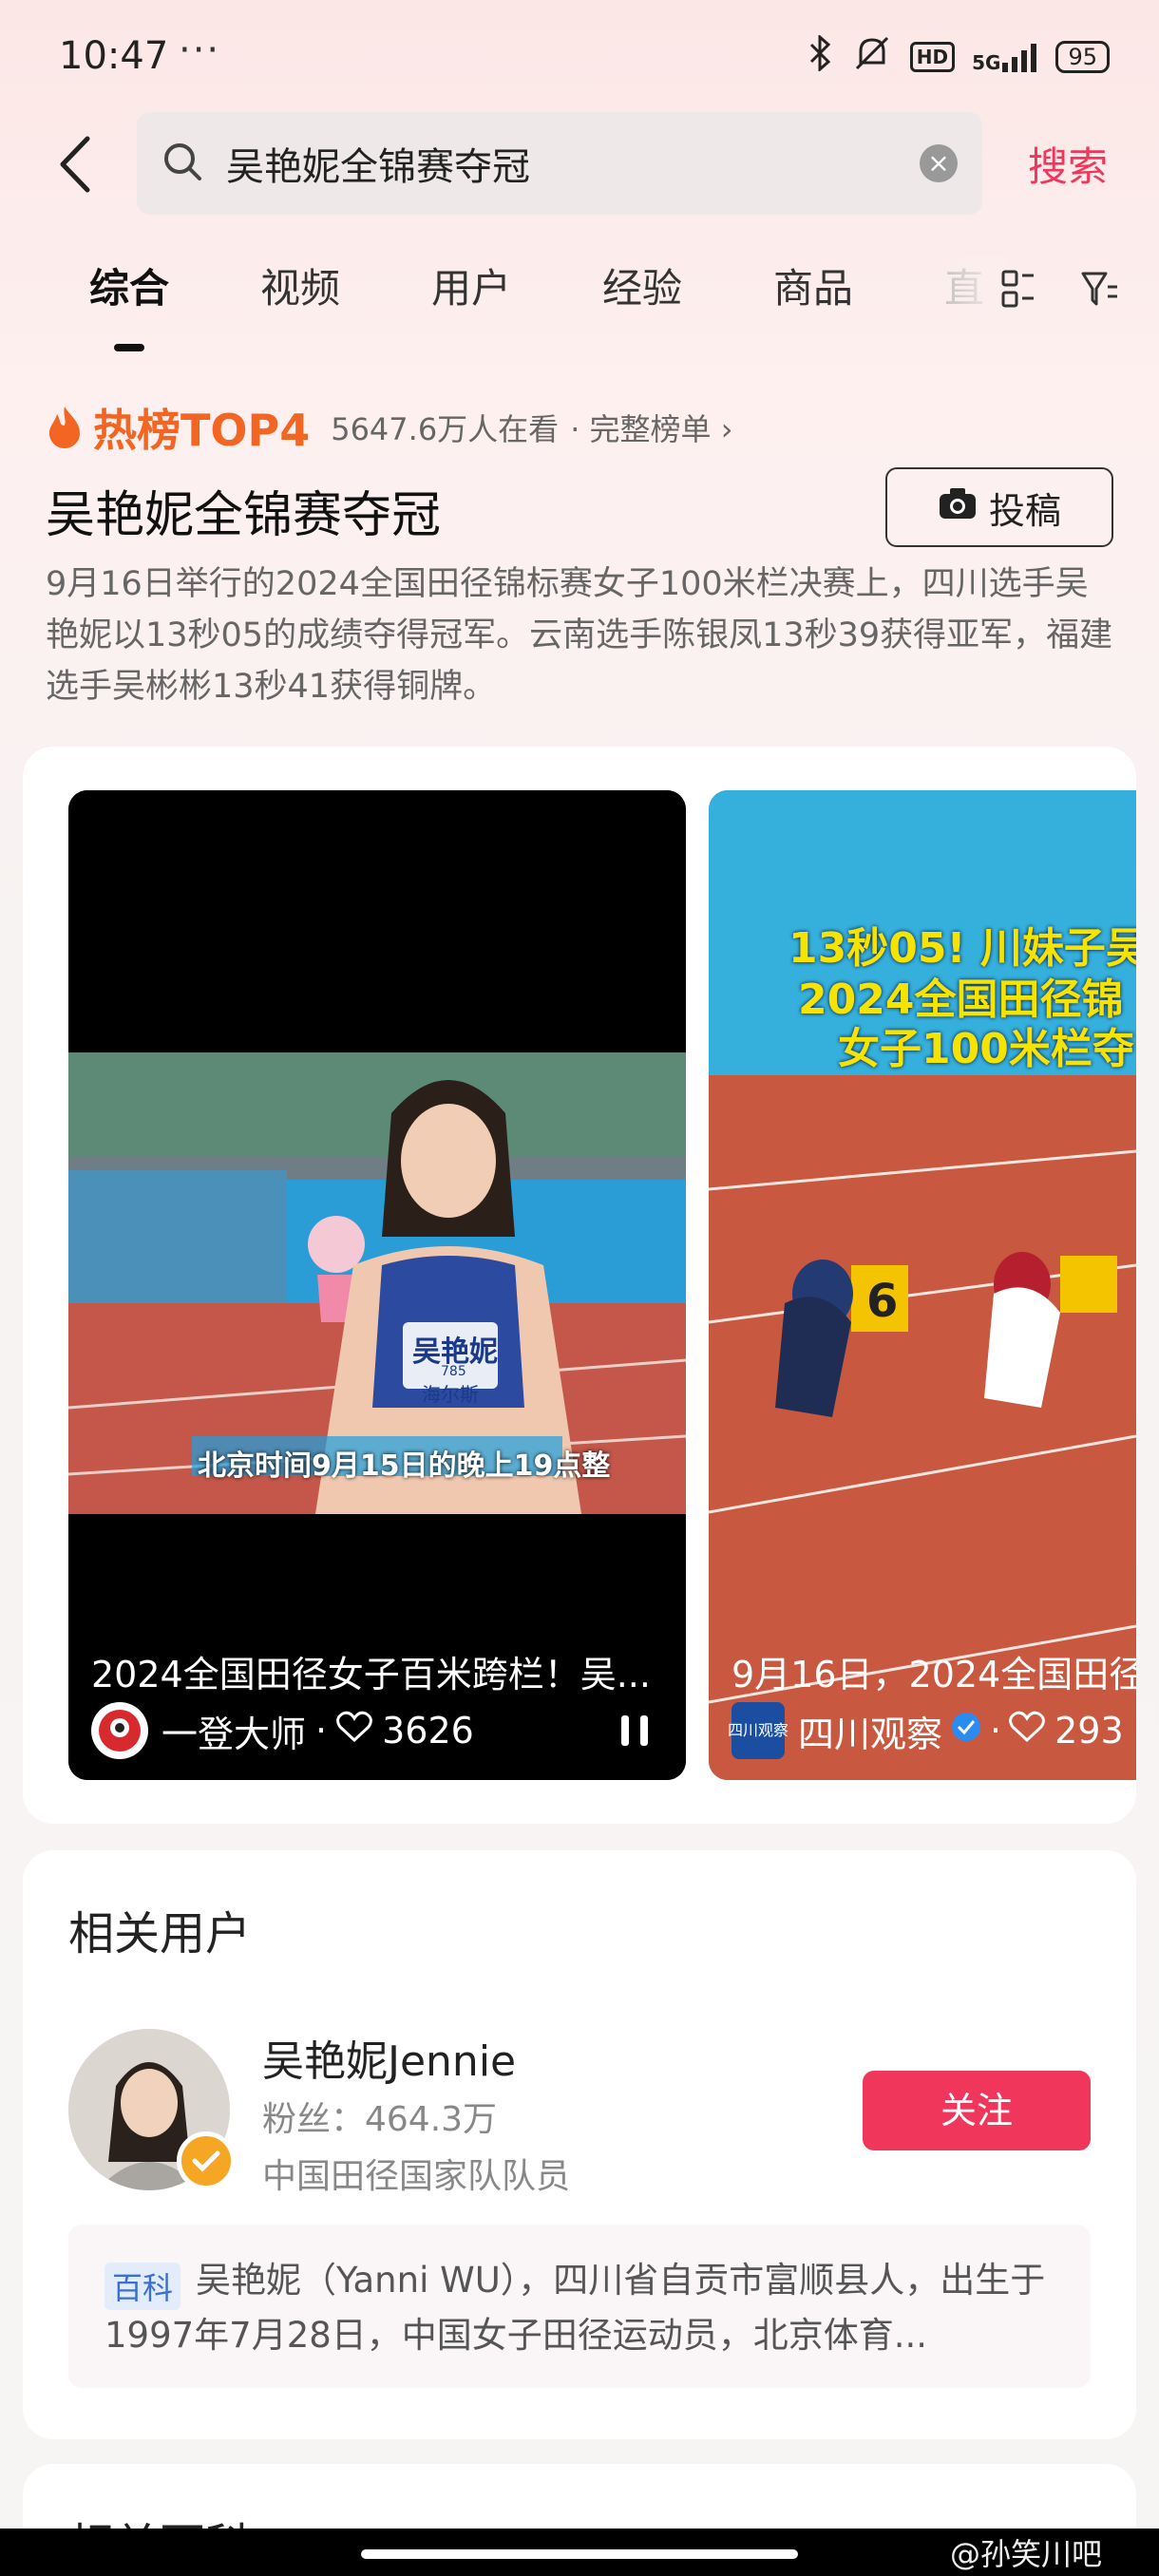  I want to click on bib-number: 785, so click(453, 1371).